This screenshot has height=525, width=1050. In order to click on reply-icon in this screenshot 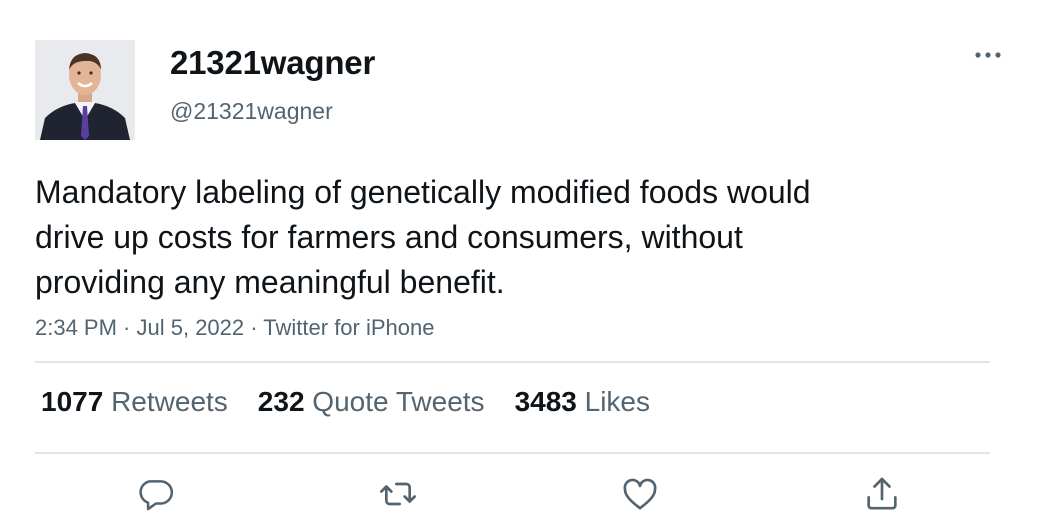, I will do `click(156, 495)`.